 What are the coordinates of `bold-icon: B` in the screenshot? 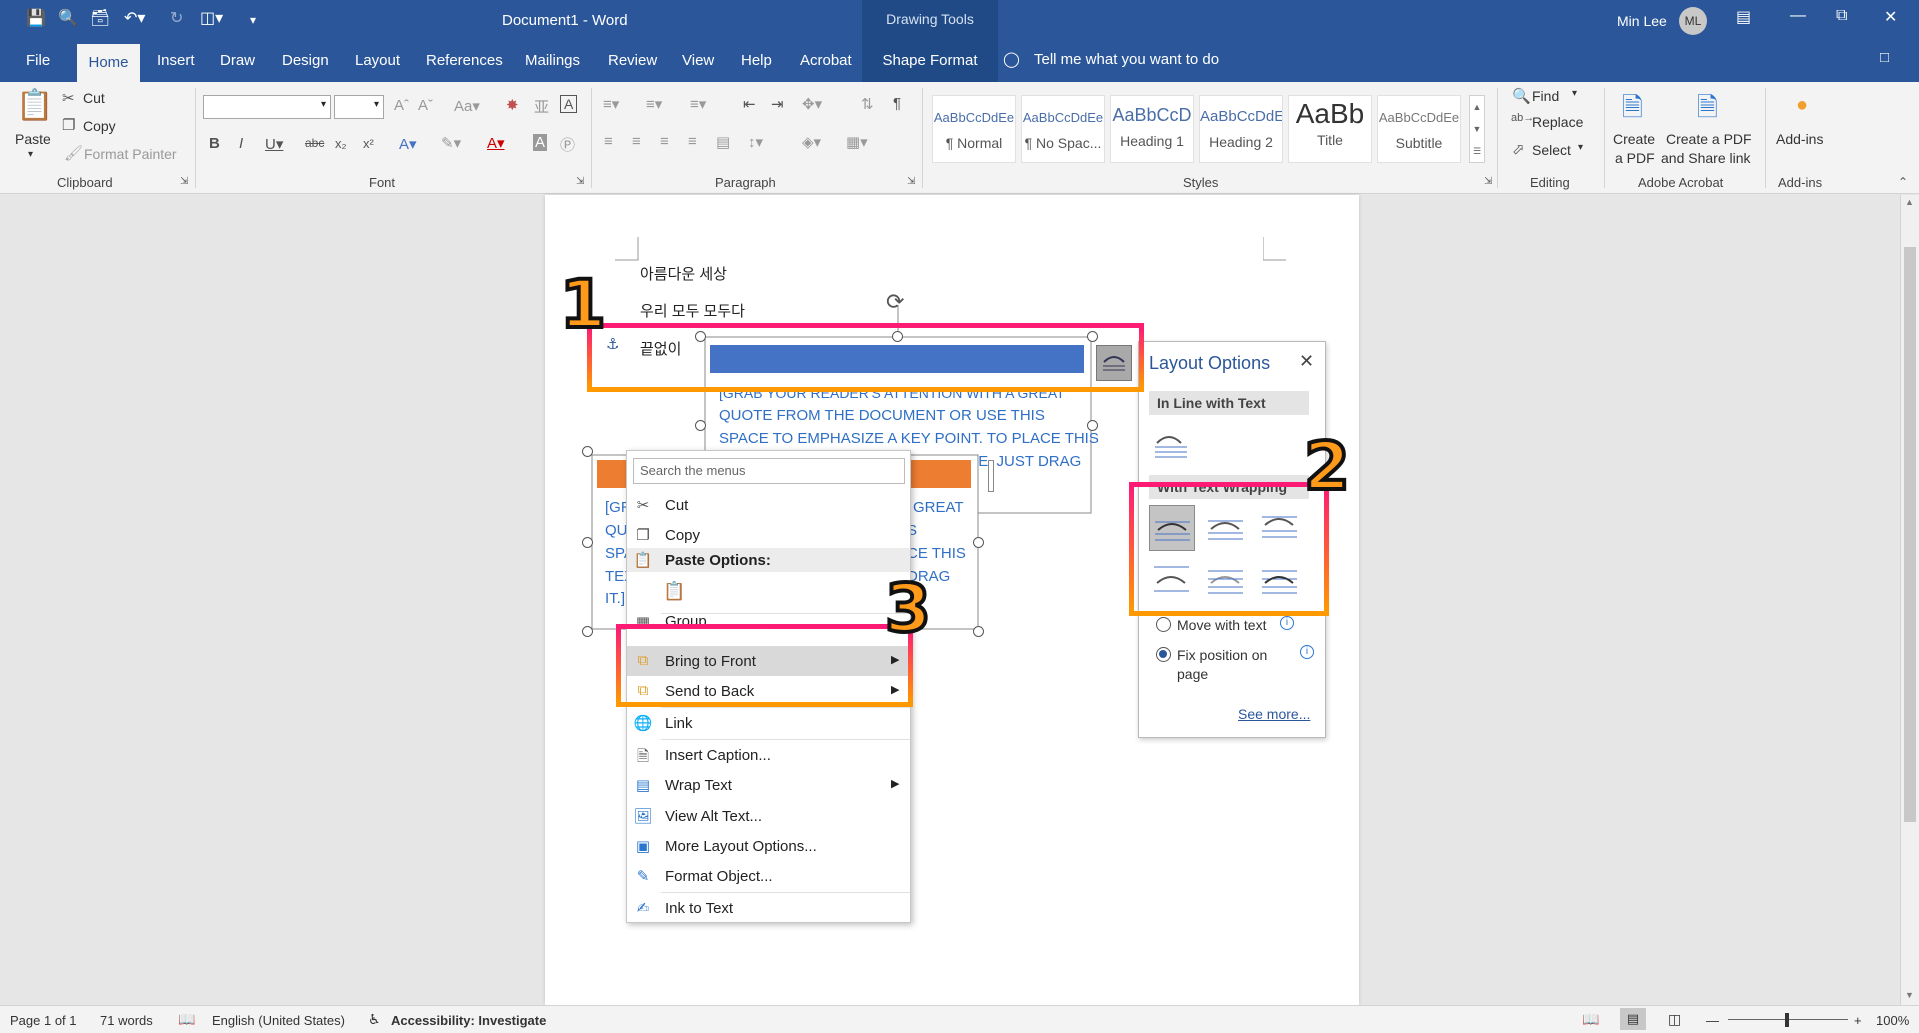 It's located at (214, 143).